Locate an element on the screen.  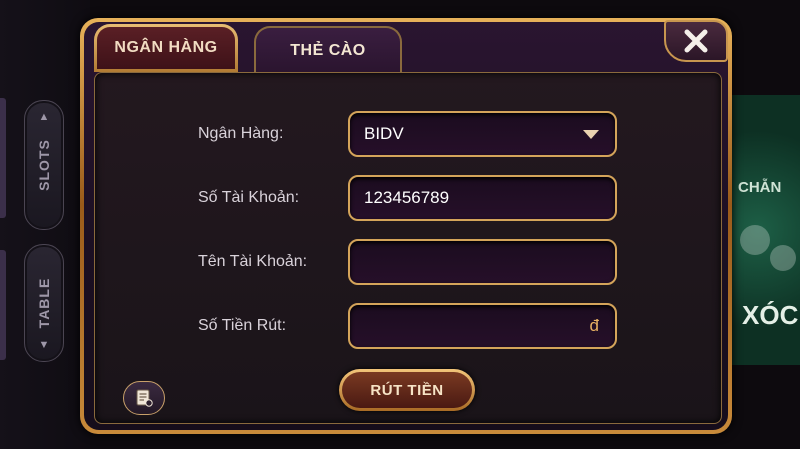
history-icon is located at coordinates (144, 398).